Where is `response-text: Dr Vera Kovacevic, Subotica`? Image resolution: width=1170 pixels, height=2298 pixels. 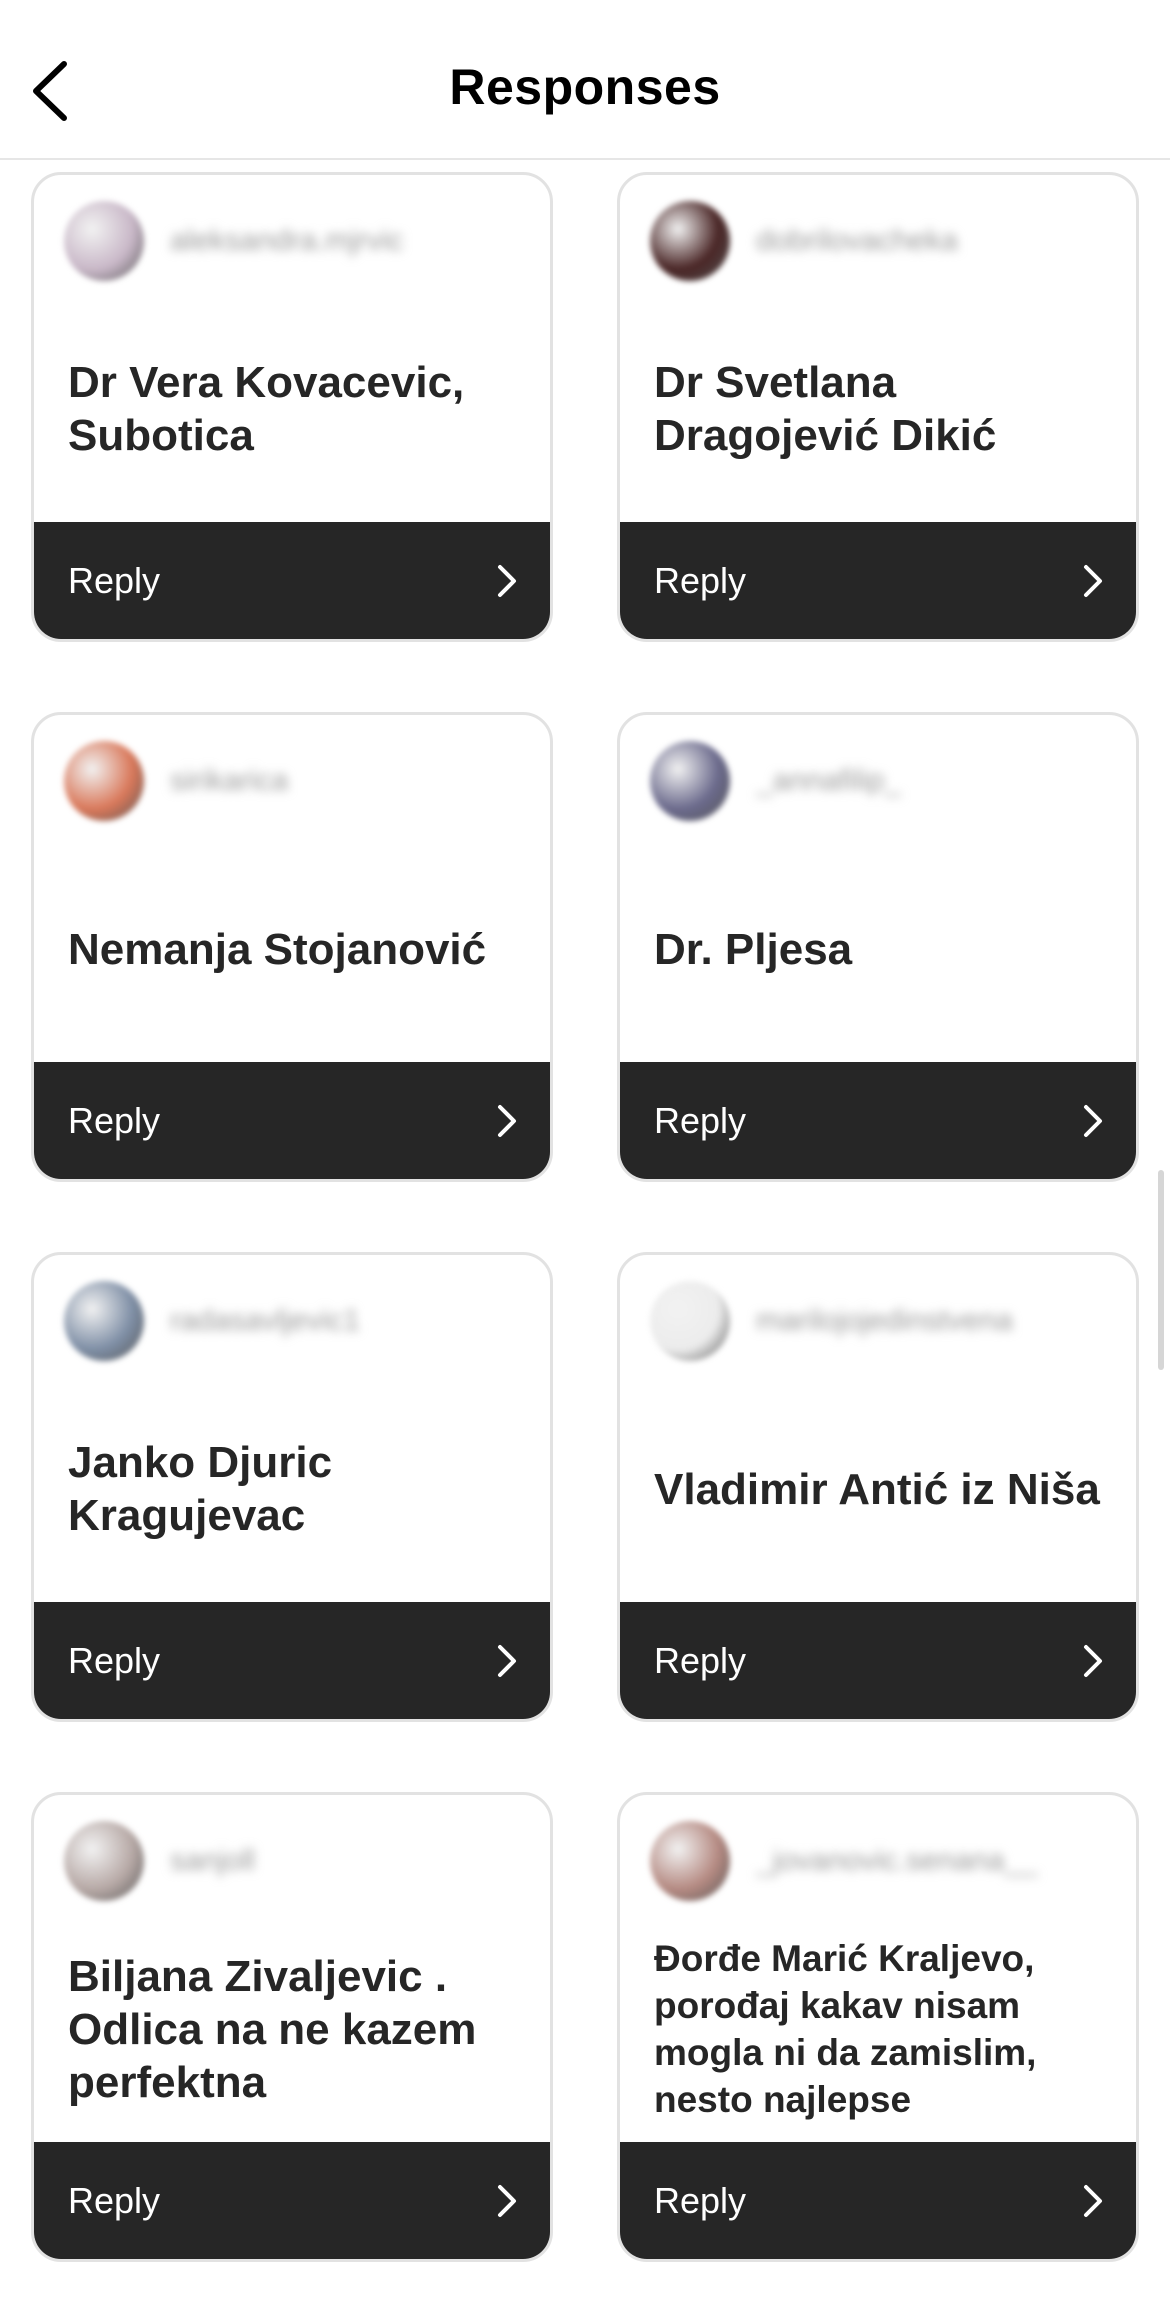 response-text: Dr Vera Kovacevic, Subotica is located at coordinates (266, 409).